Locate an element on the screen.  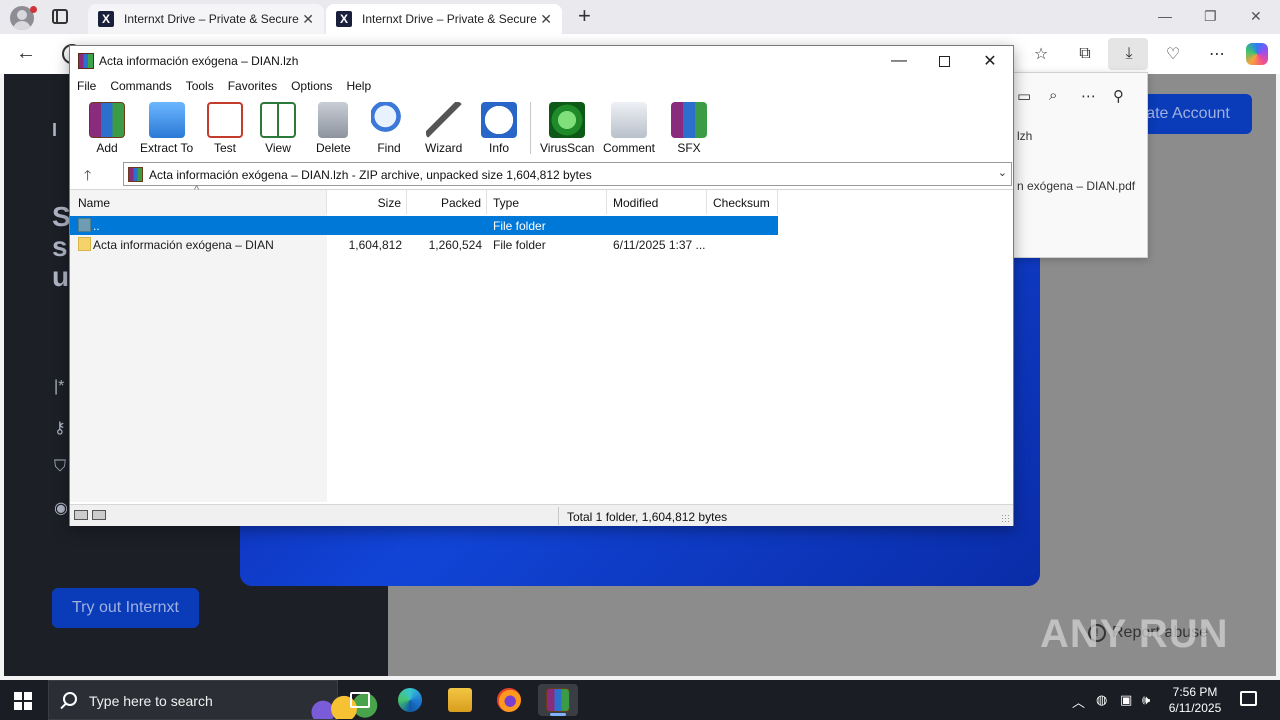
internxt-favicon-icon: X is located at coordinates (344, 19).